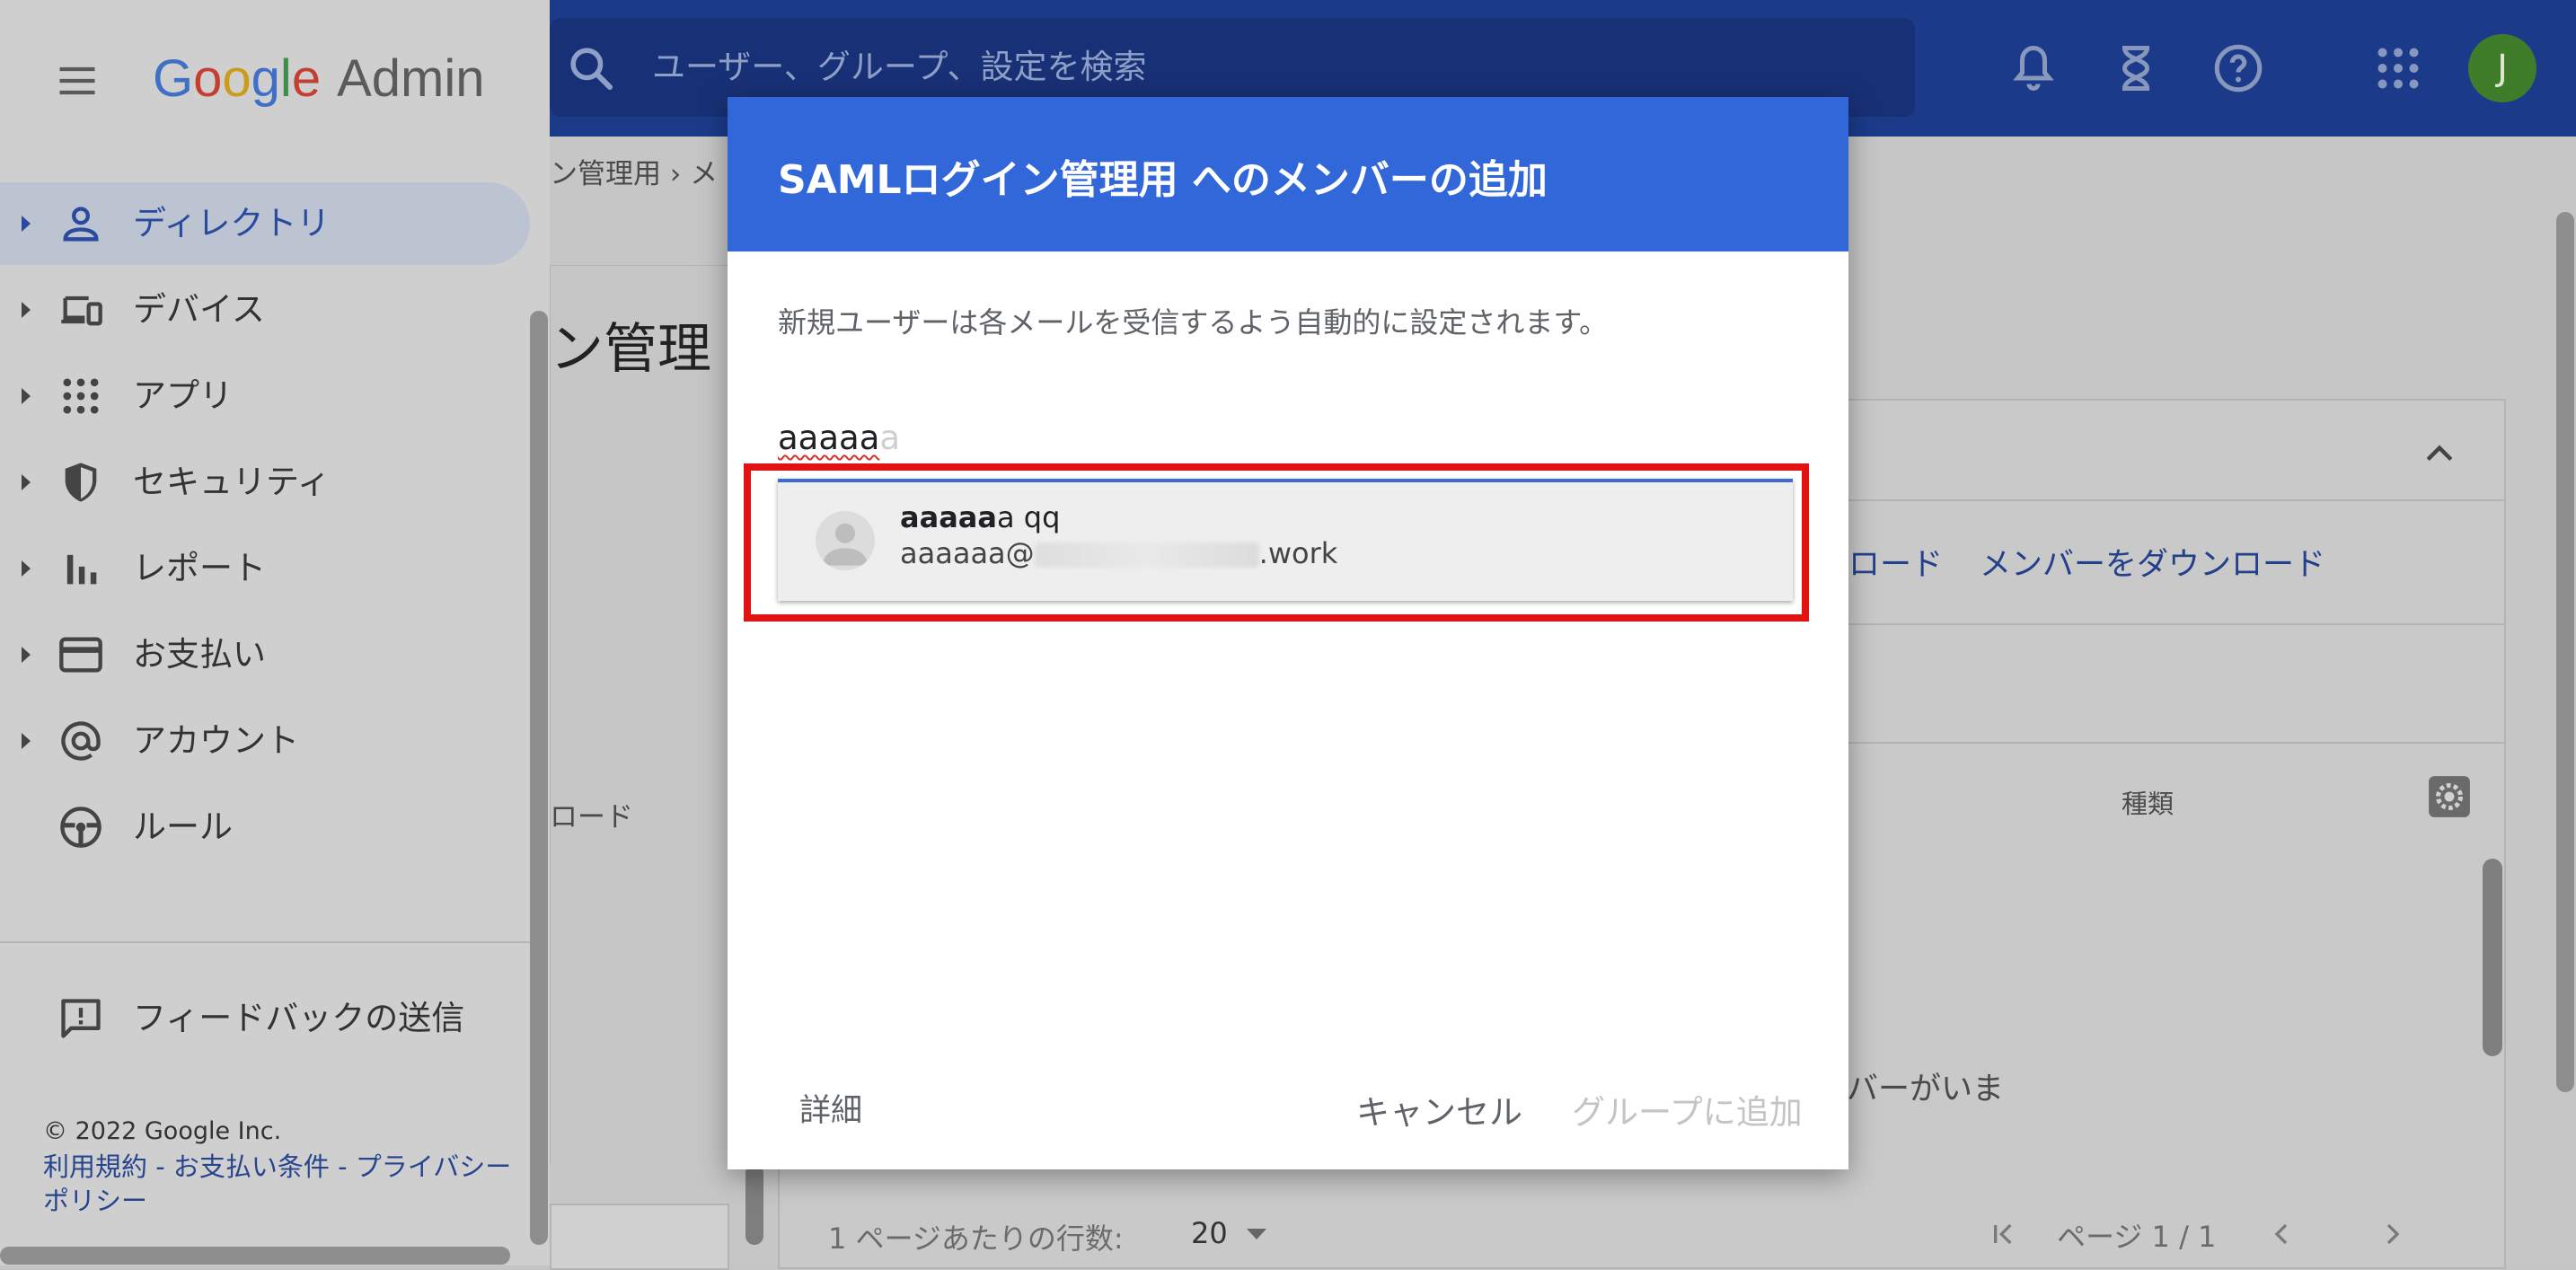 The image size is (2576, 1270). What do you see at coordinates (232, 482) in the screenshot?
I see `sidebar-item-label: セキュリティ` at bounding box center [232, 482].